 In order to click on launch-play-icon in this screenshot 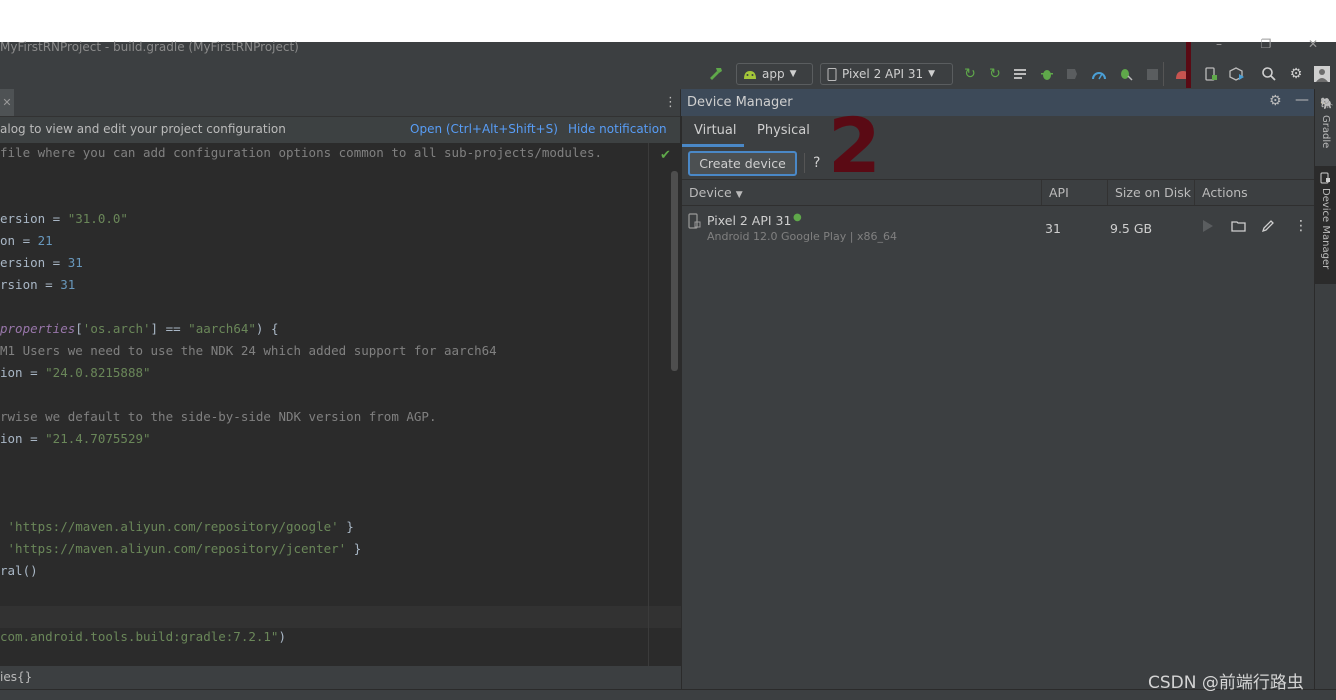, I will do `click(1208, 226)`.